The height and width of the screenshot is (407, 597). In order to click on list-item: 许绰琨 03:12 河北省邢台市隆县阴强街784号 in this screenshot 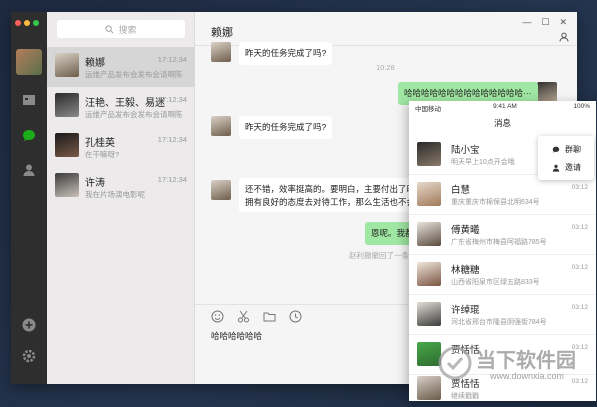, I will do `click(502, 315)`.